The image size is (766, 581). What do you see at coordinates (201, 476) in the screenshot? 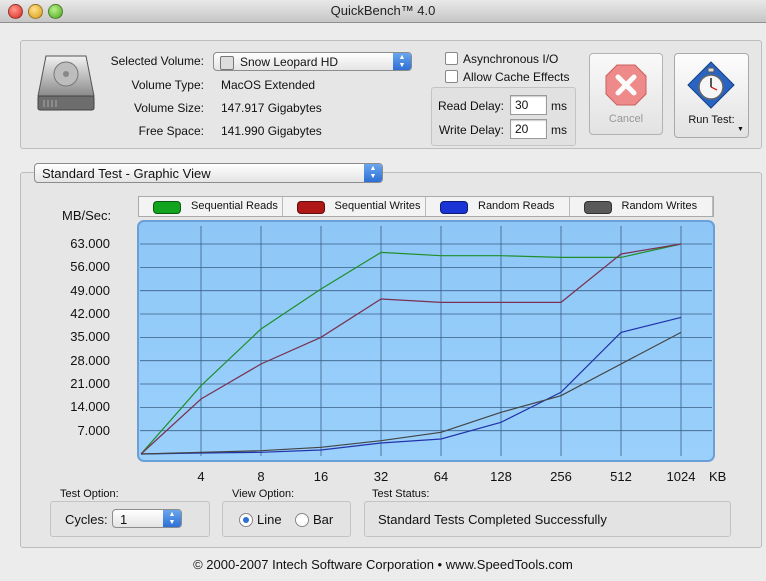
I see `x-tick-label: 4` at bounding box center [201, 476].